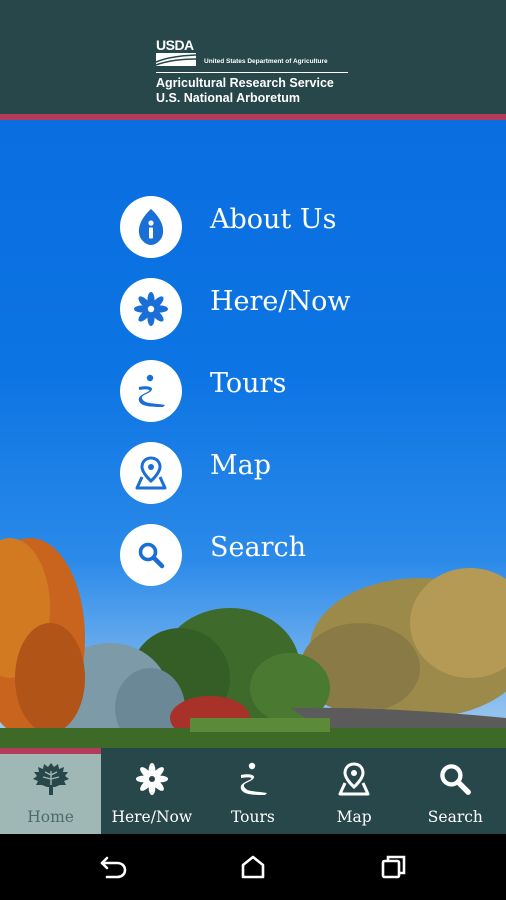 Image resolution: width=506 pixels, height=900 pixels. I want to click on info-leaf-icon, so click(151, 227).